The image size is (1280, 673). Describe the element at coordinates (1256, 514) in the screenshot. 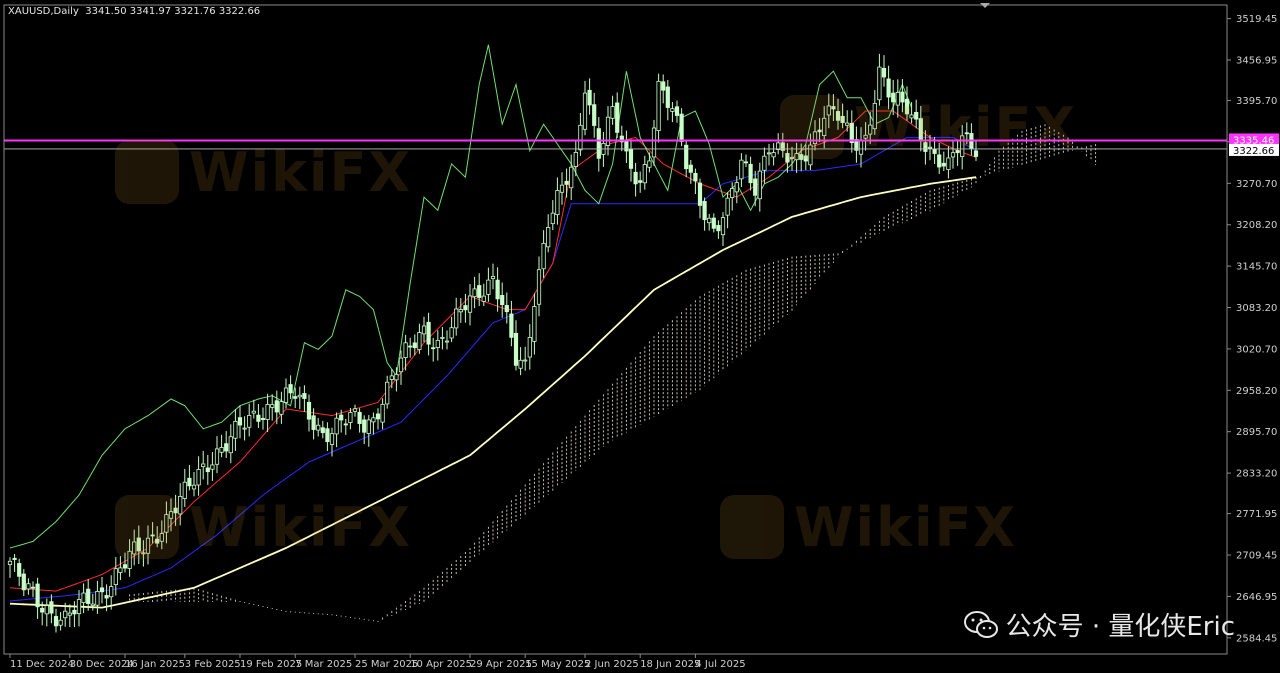

I see `y-tick-label: 2771.95` at that location.